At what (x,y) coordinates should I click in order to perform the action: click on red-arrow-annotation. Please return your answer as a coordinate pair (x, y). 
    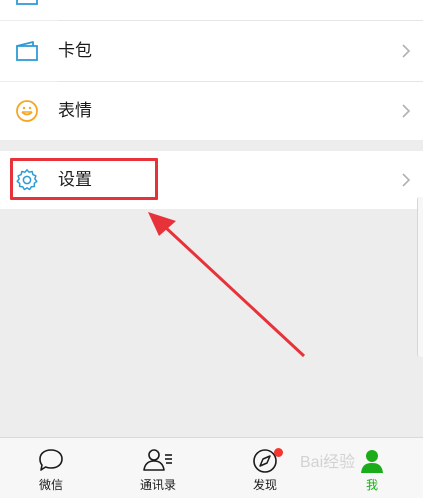
    Looking at the image, I should click on (227, 285).